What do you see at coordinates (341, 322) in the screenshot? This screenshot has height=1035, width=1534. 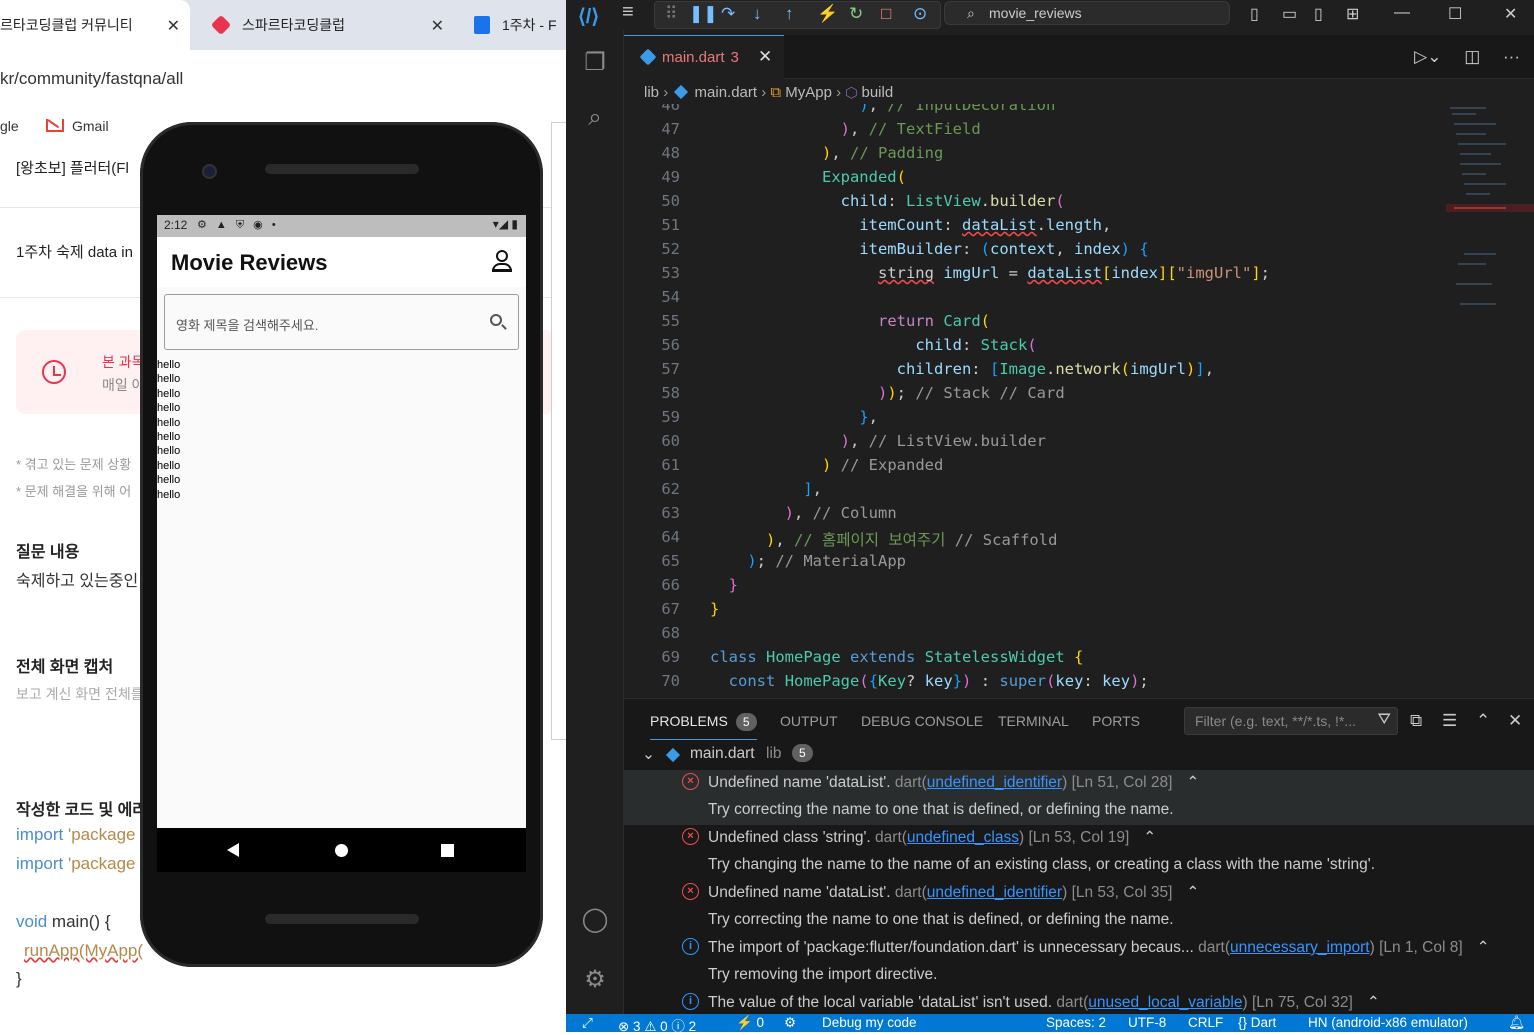 I see `movie-search-input: 영화 제목을 검색해주세요.` at bounding box center [341, 322].